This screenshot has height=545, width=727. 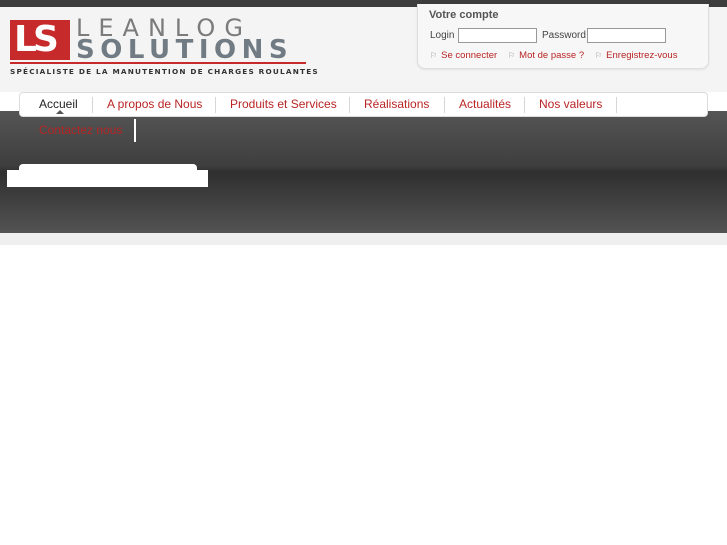 I want to click on nav-item-produits: Produits et Services, so click(x=283, y=104).